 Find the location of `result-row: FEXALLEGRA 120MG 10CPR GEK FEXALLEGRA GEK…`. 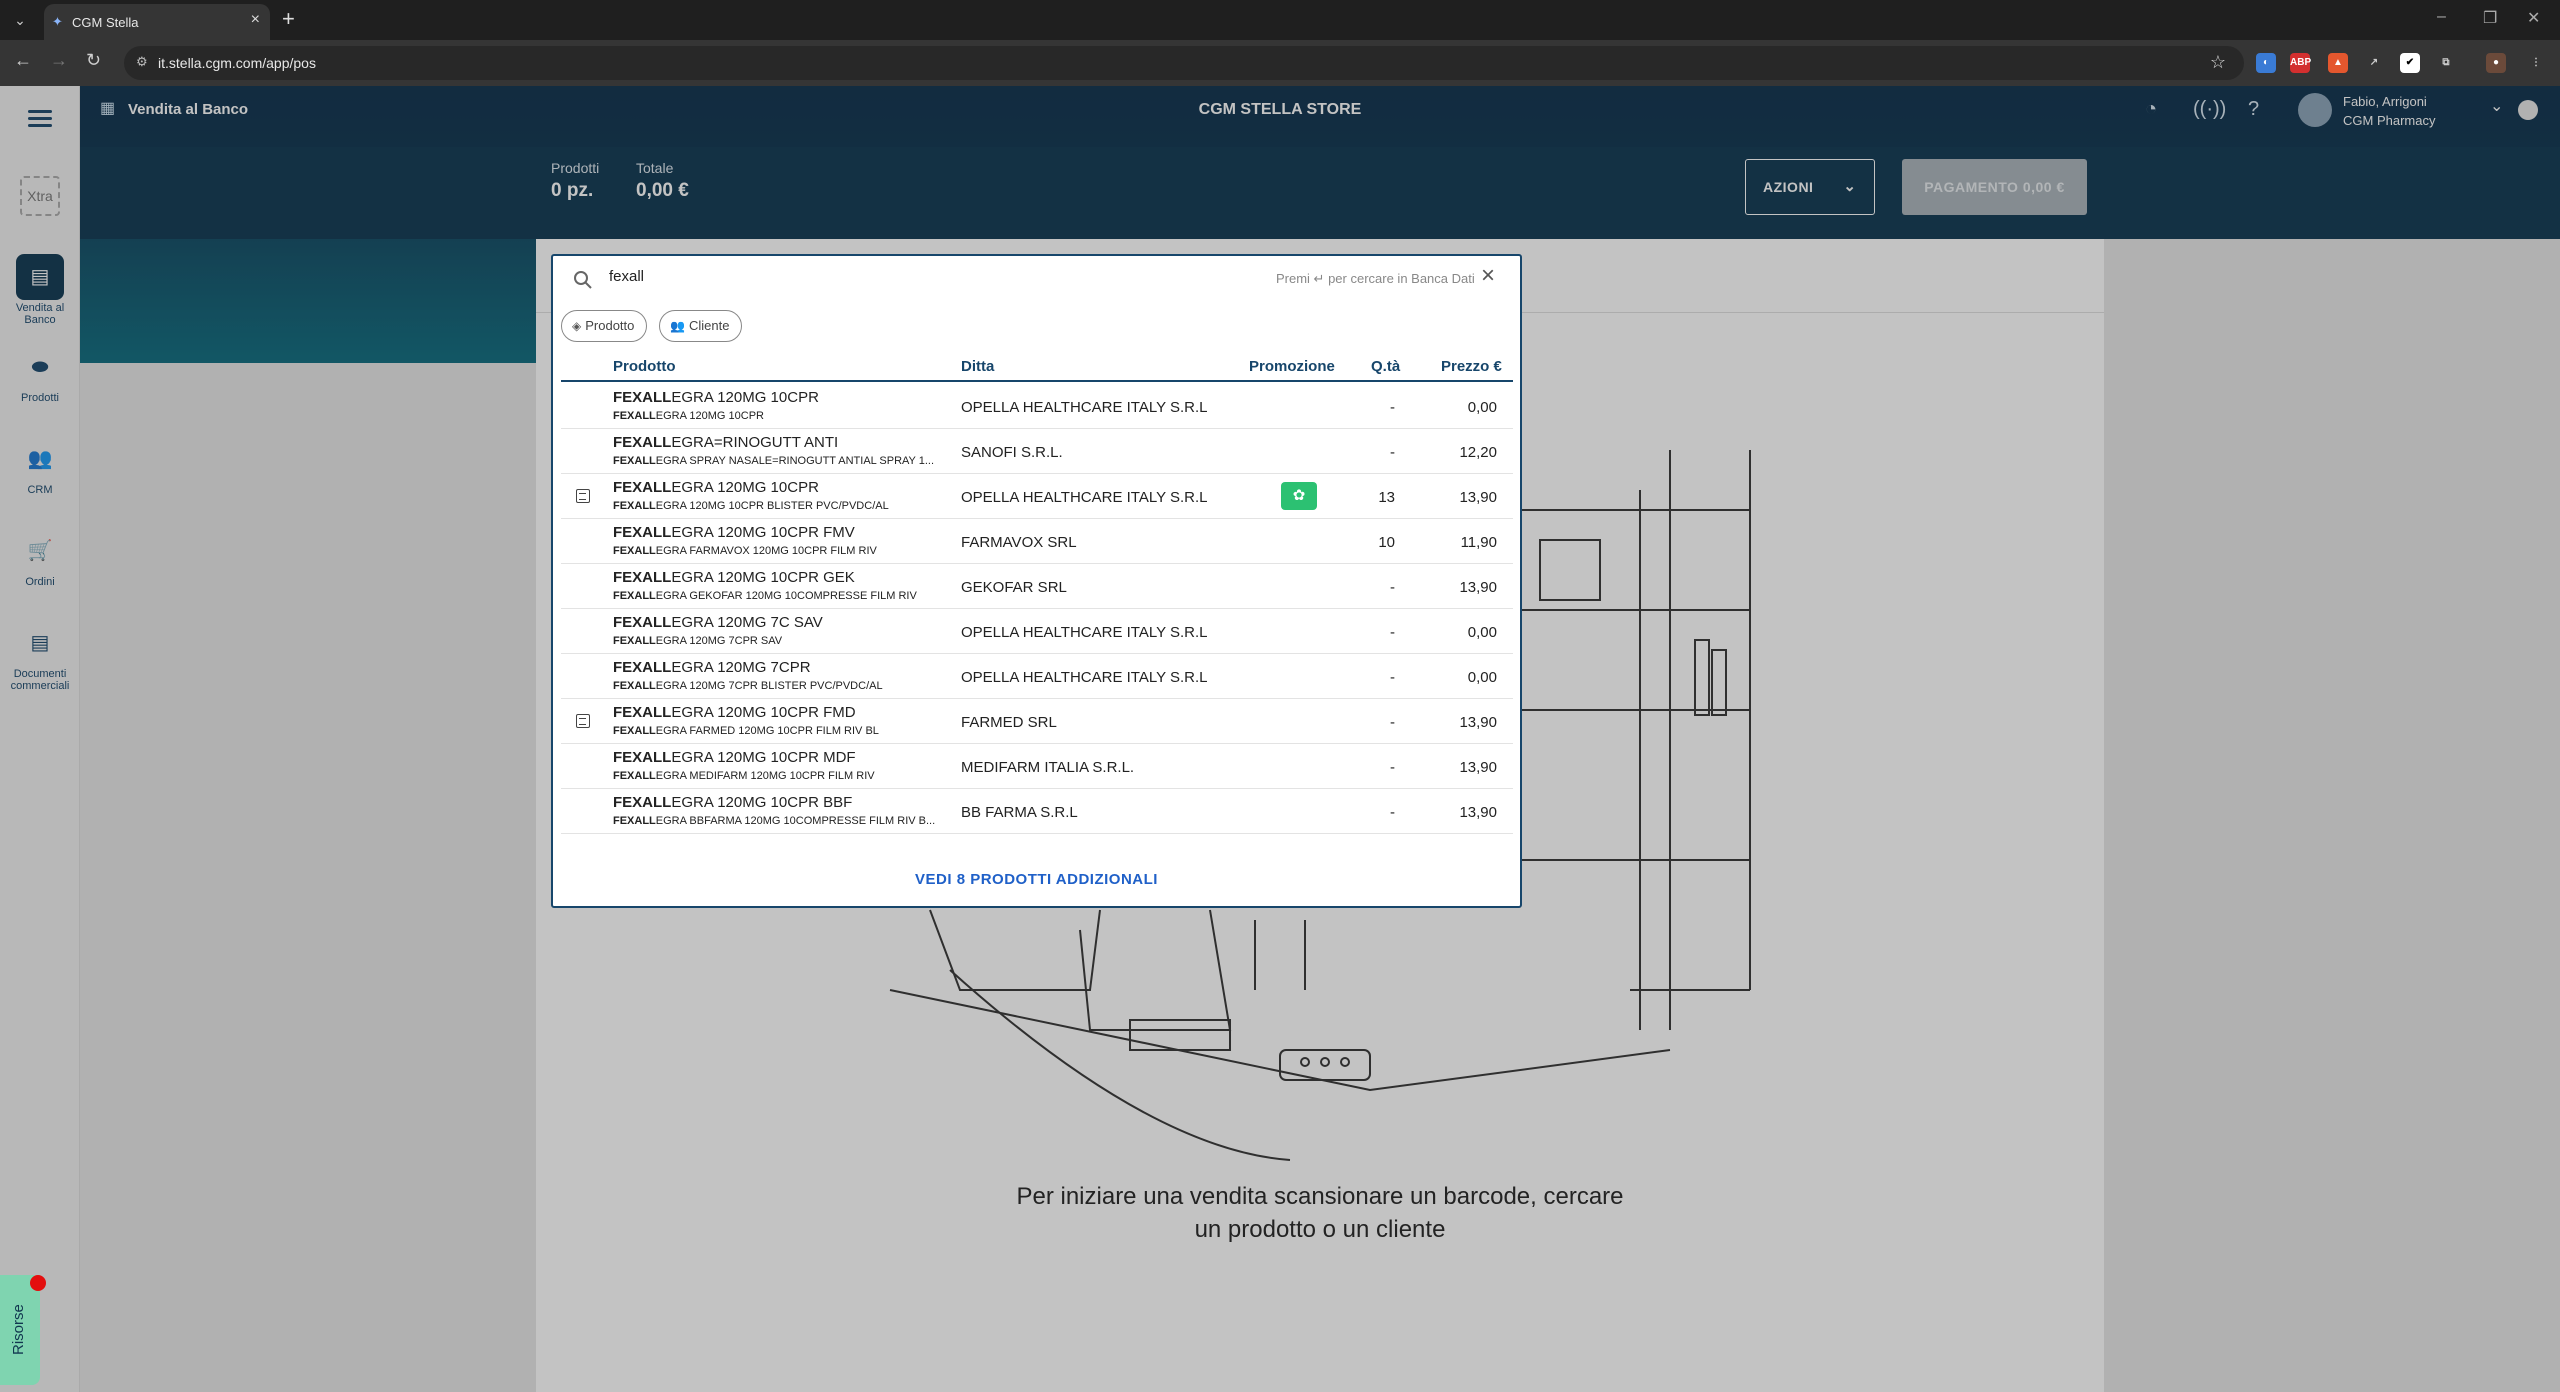

result-row: FEXALLEGRA 120MG 10CPR GEK FEXALLEGRA GEK… is located at coordinates (1037, 586).